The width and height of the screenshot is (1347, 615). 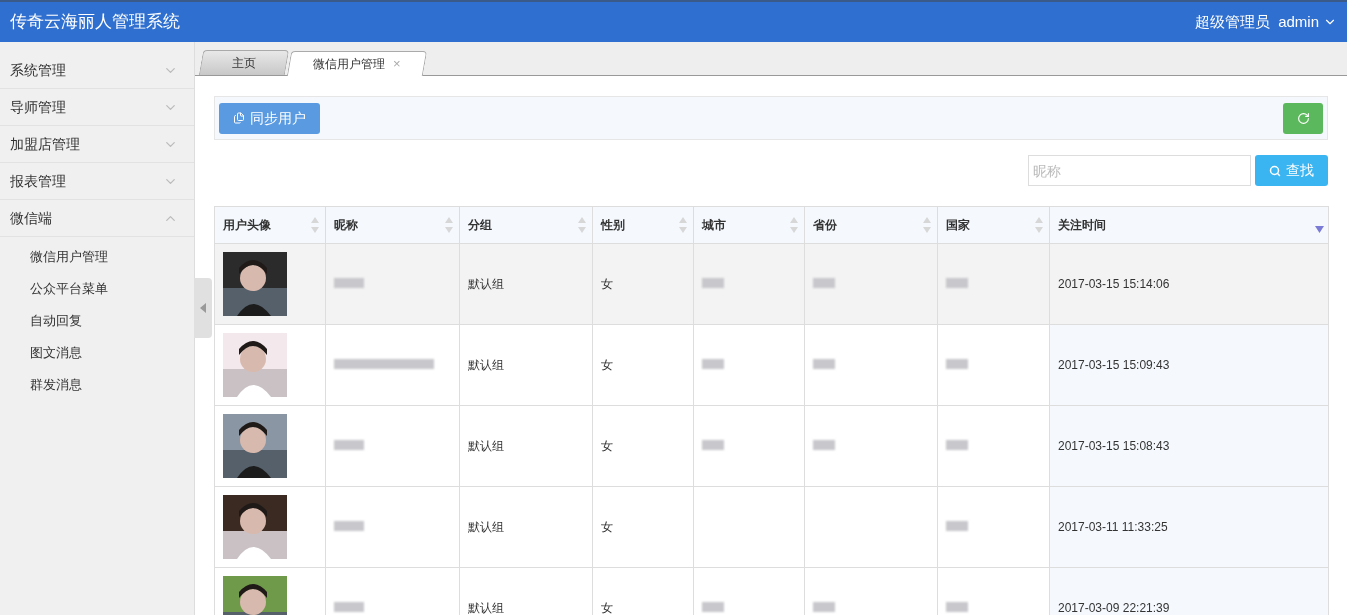 What do you see at coordinates (97, 107) in the screenshot?
I see `sidebar-item: 导师管理` at bounding box center [97, 107].